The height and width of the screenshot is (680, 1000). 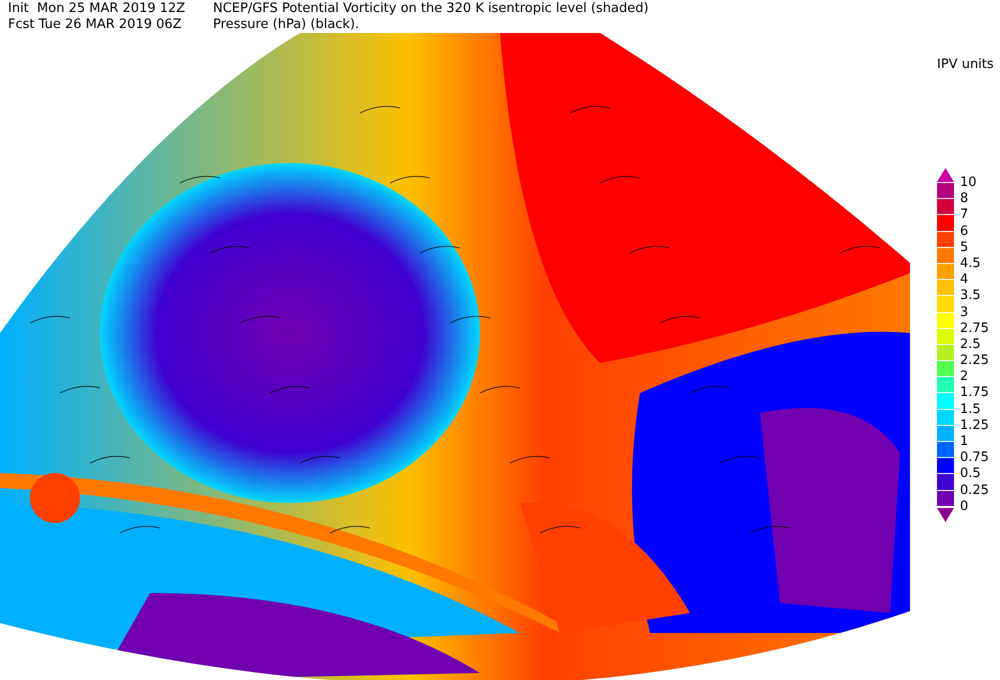 I want to click on init-forecast-time: Fcst Tue 26 MAR 2019 06Z, so click(x=95, y=25).